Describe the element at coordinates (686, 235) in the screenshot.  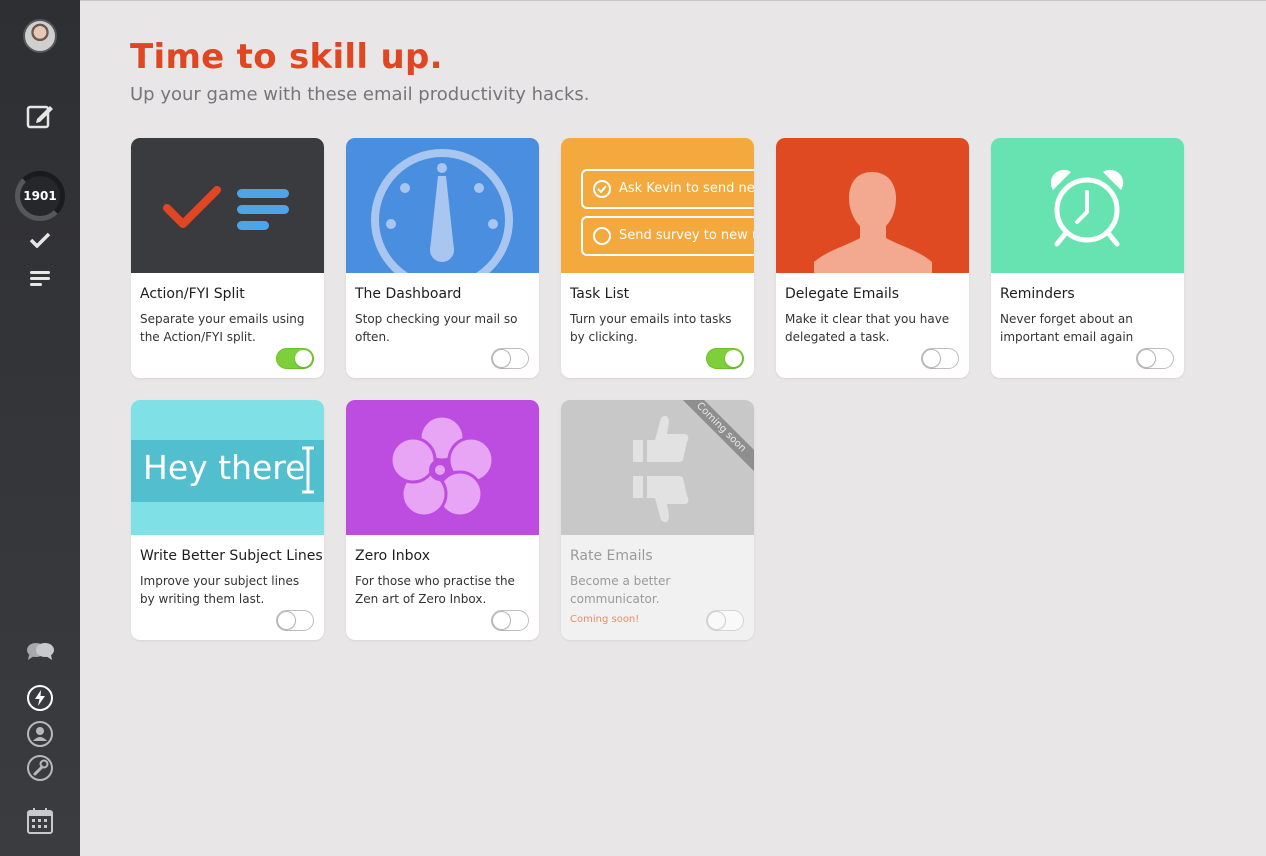
I see `task-text: Send survey to new u` at that location.